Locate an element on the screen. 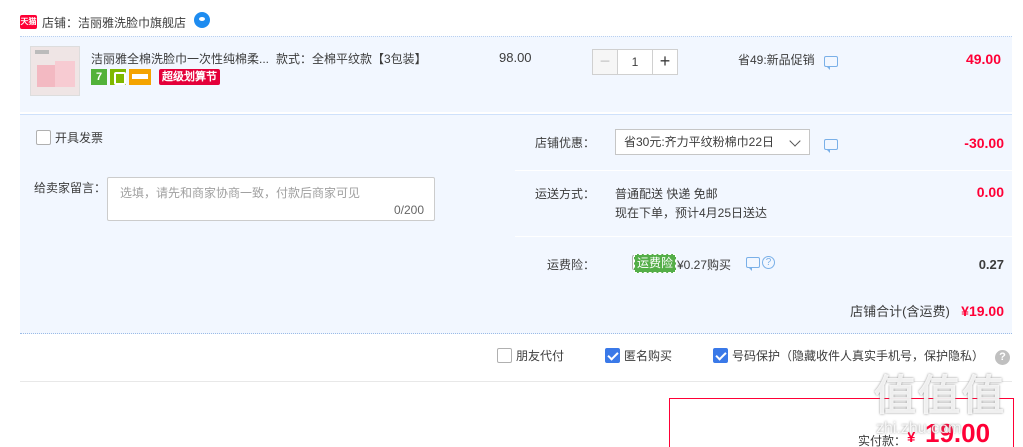  watermark-logo: 值值值 is located at coordinates (940, 395).